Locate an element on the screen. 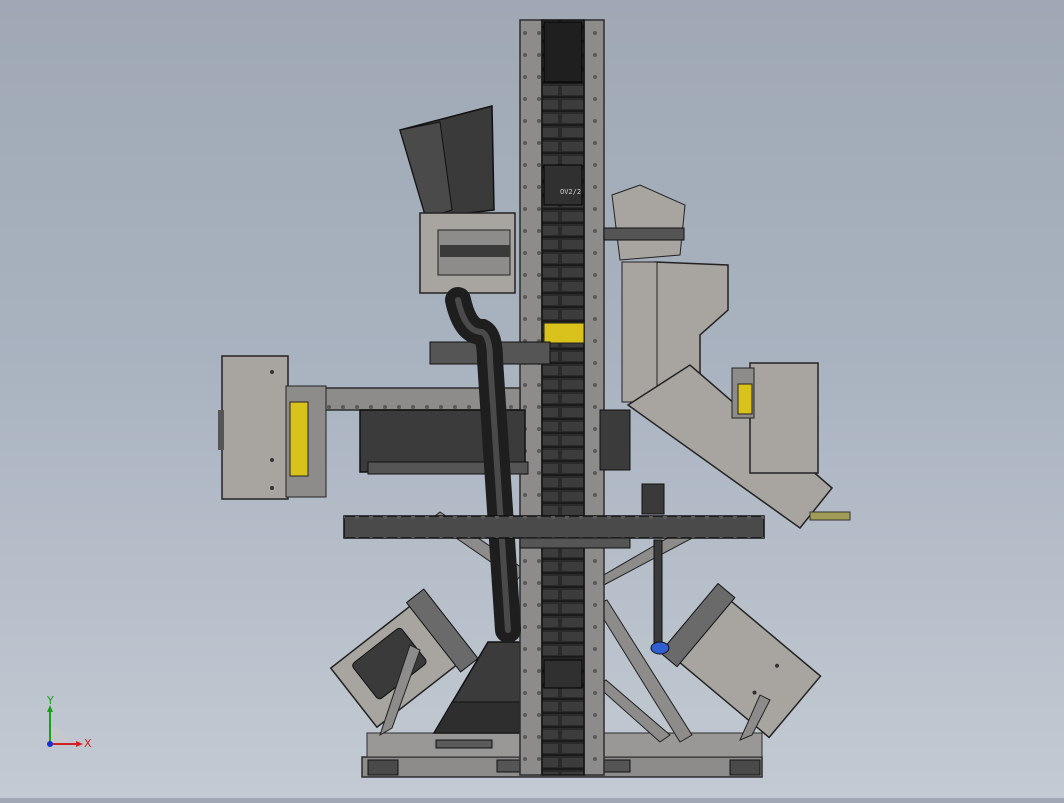  axis-triad: Y X is located at coordinates (68, 725).